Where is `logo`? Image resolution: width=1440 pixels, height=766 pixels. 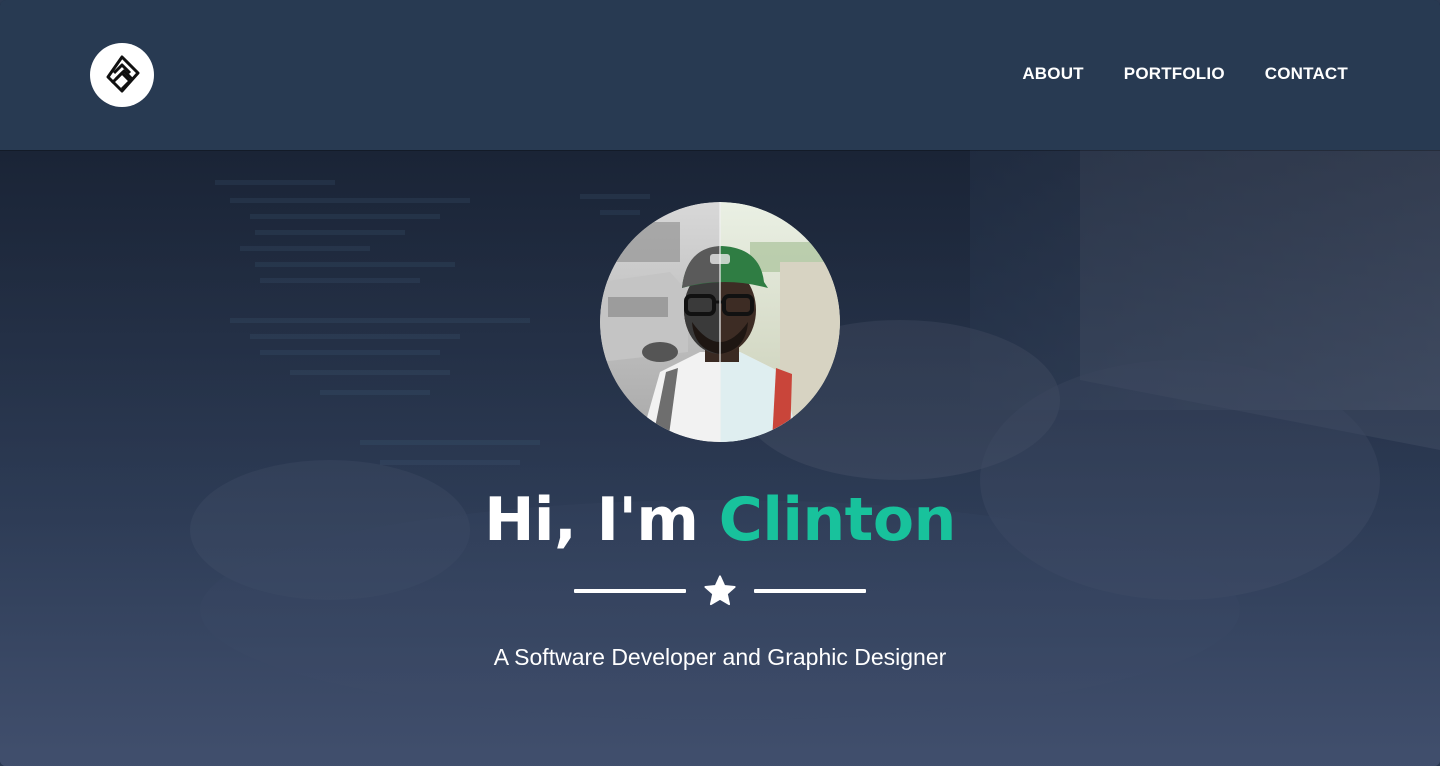
logo is located at coordinates (122, 75).